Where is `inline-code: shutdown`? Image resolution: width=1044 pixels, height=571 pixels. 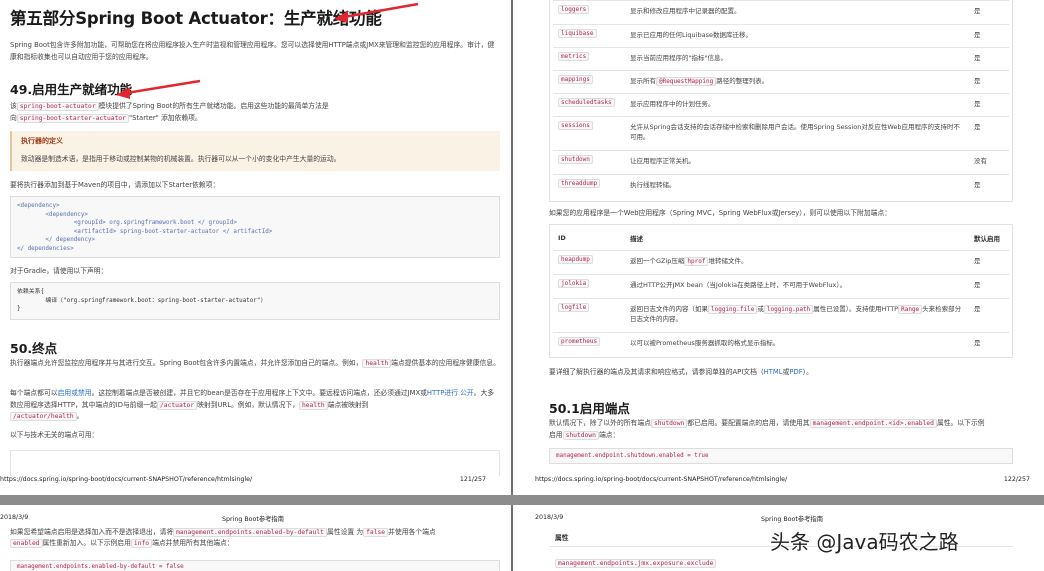 inline-code: shutdown is located at coordinates (580, 435).